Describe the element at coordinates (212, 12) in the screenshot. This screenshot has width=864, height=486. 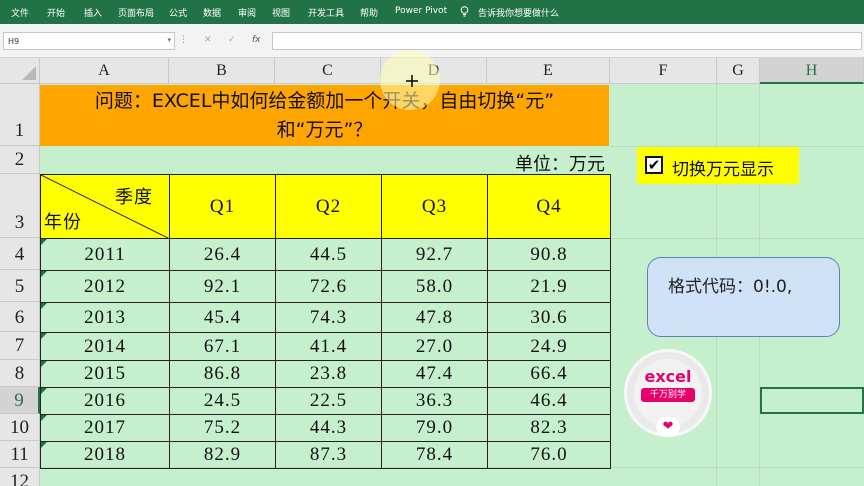
I see `tab-data: 数据` at that location.